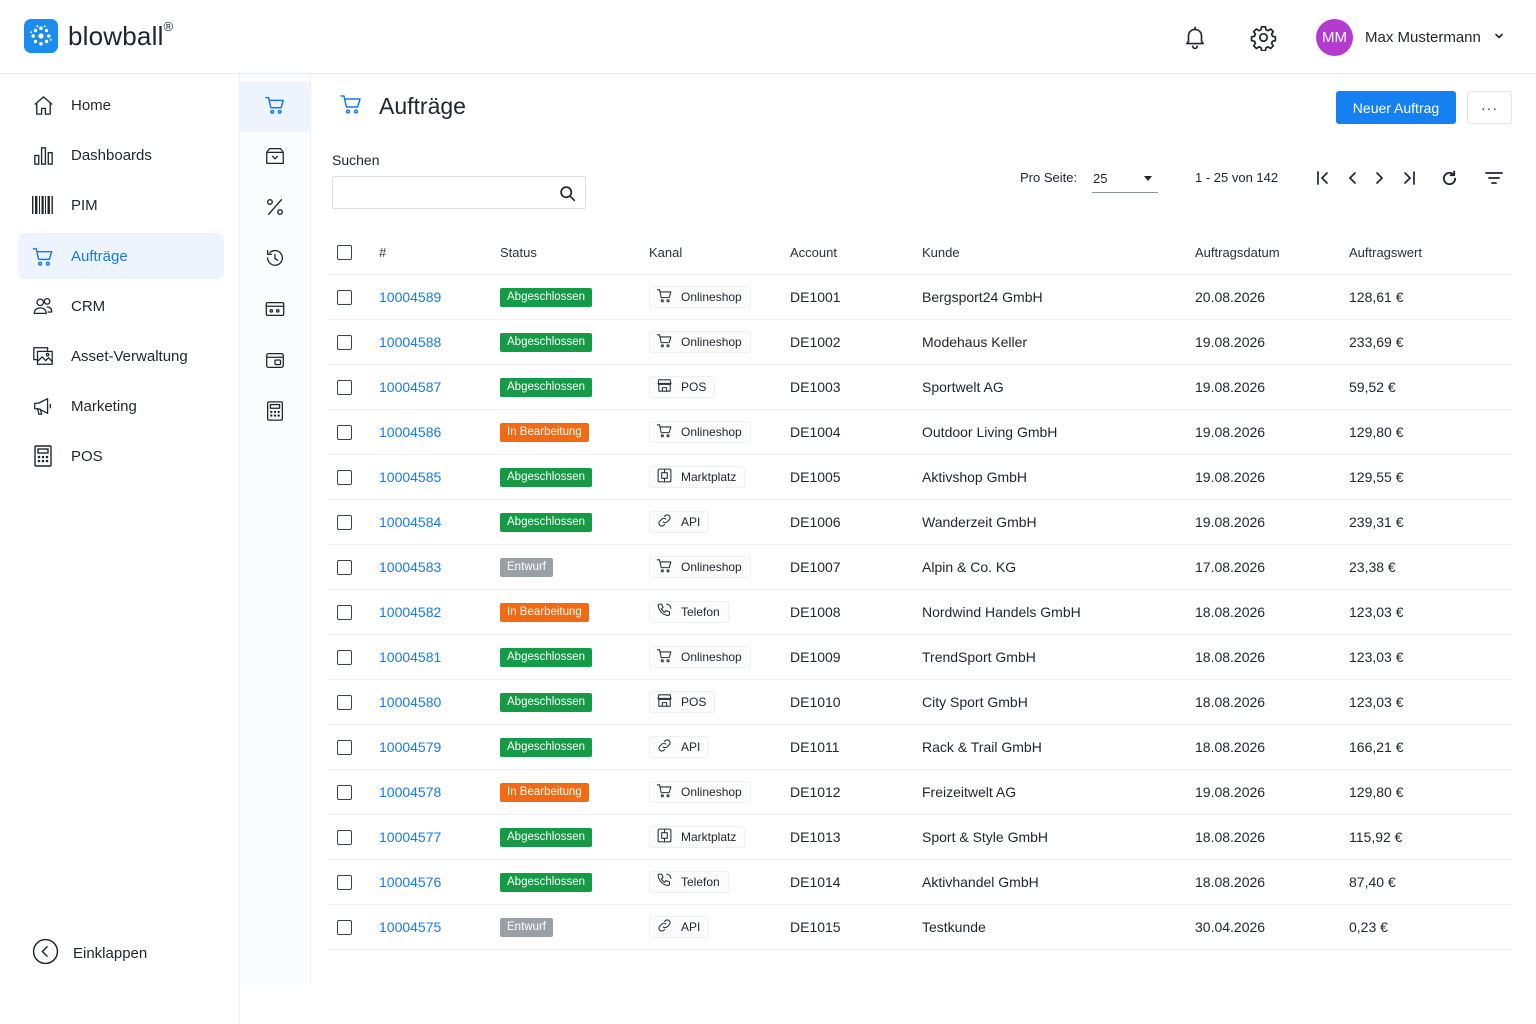 This screenshot has width=1536, height=1024. Describe the element at coordinates (1379, 178) in the screenshot. I see `next-page-icon` at that location.